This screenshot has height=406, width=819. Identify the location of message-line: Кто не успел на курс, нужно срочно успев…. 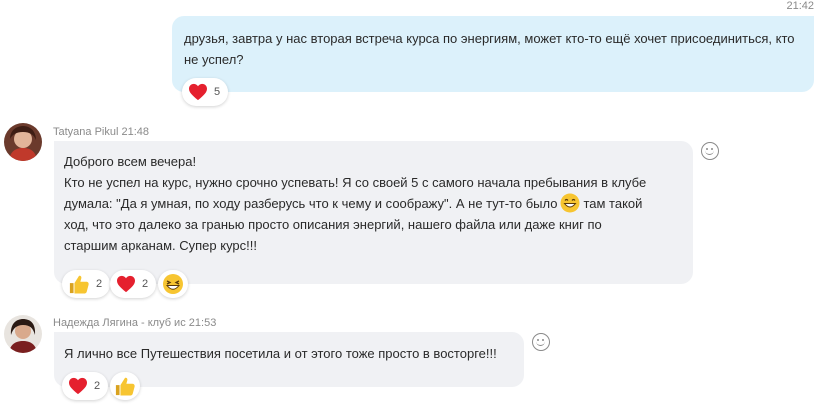
(355, 182).